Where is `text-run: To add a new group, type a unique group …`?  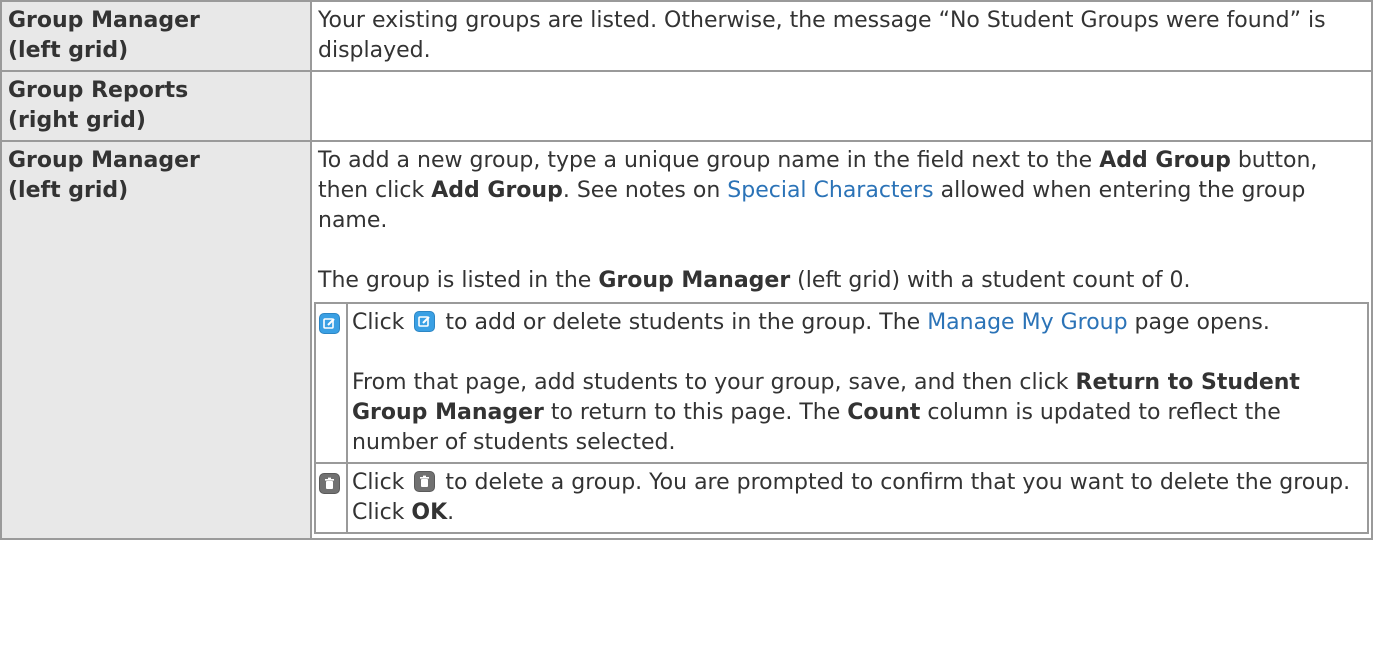
text-run: To add a new group, type a unique group … is located at coordinates (709, 160).